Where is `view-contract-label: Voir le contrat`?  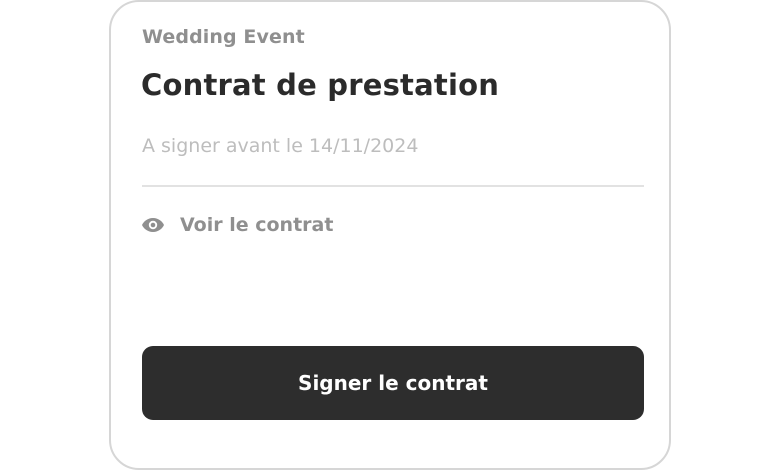
view-contract-label: Voir le contrat is located at coordinates (257, 225).